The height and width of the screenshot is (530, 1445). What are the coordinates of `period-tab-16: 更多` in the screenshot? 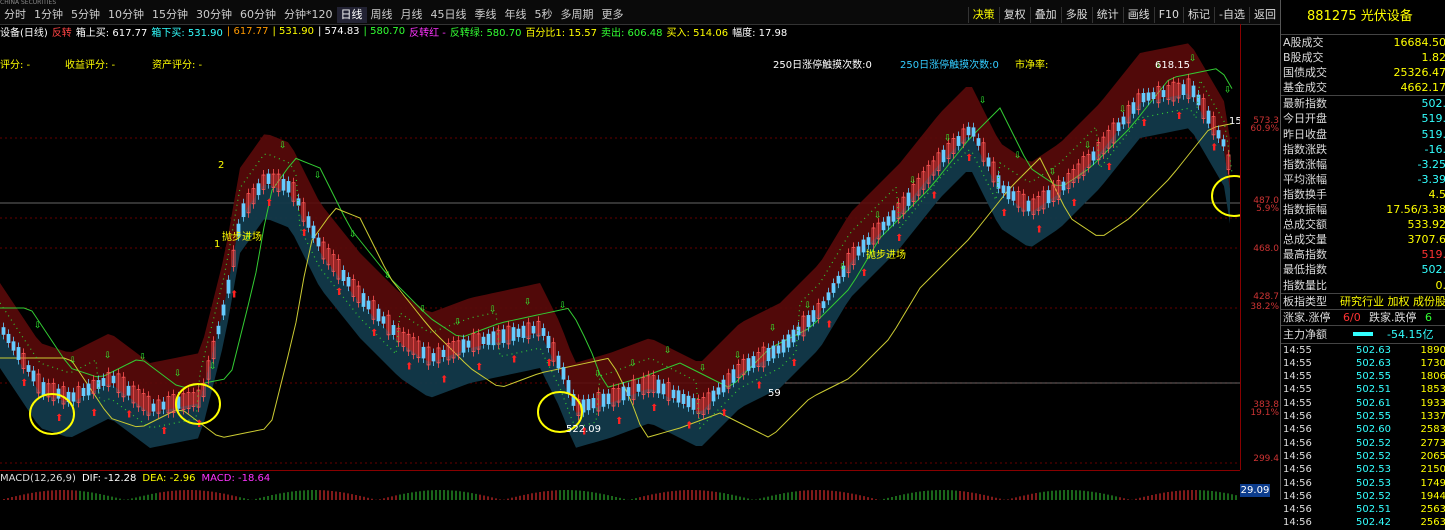 It's located at (613, 15).